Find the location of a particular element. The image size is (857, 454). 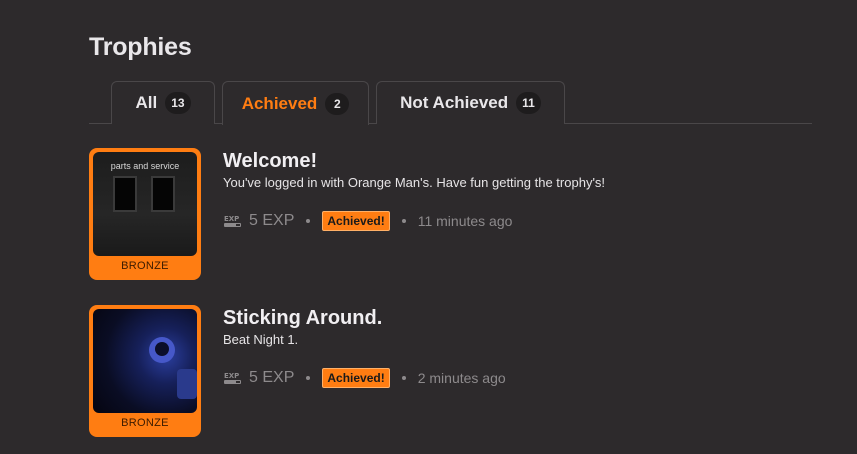

tab-all-label: All is located at coordinates (146, 102).